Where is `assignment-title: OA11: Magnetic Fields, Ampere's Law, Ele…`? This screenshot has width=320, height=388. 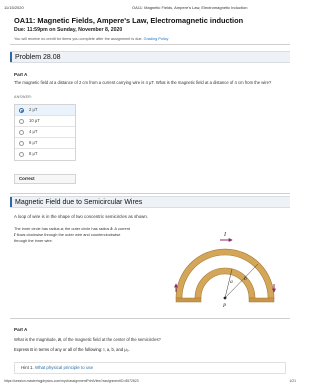 assignment-title: OA11: Magnetic Fields, Ampere's Law, Ele… is located at coordinates (129, 20).